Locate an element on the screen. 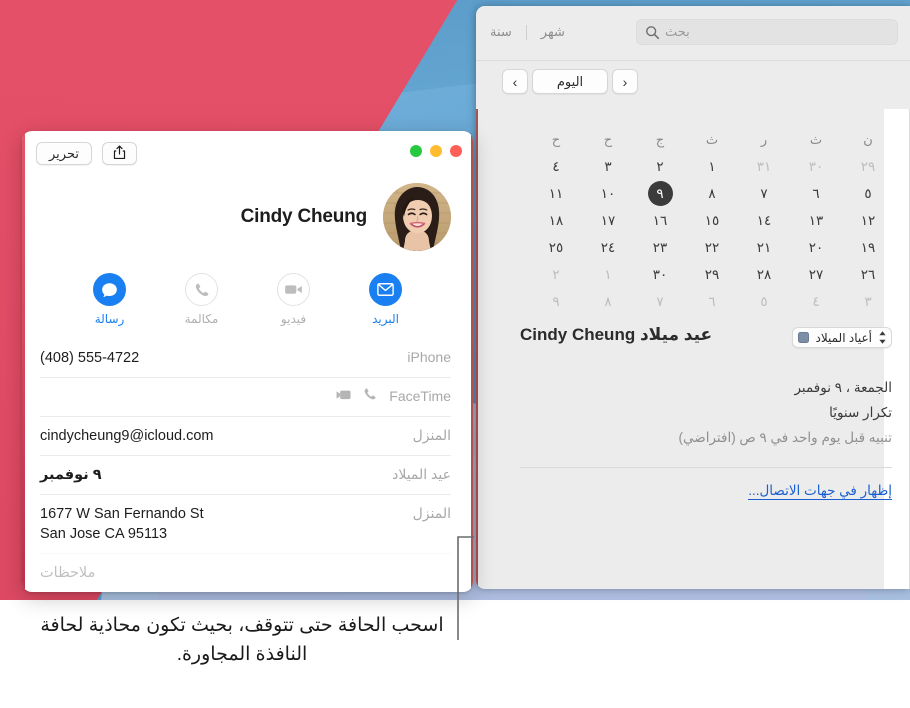 Image resolution: width=910 pixels, height=708 pixels. calendar-week-row: ١٩ ٢٠ ٢١ ٢٢ ٢٣ ٢٤ ٢٥ is located at coordinates (712, 247).